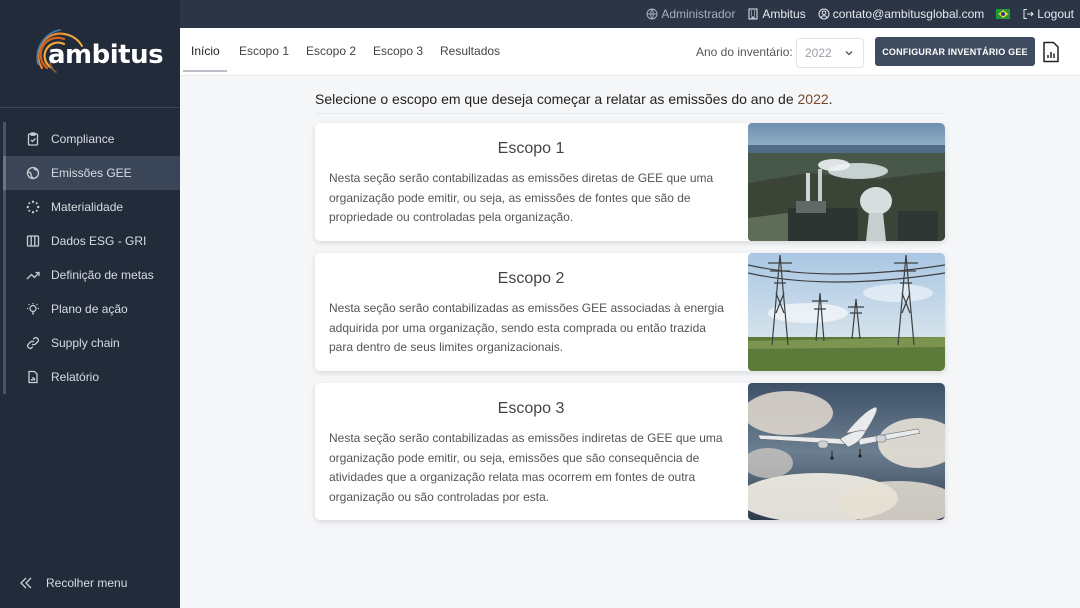 Image resolution: width=1080 pixels, height=608 pixels. Describe the element at coordinates (846, 182) in the screenshot. I see `power-plant-photo` at that location.